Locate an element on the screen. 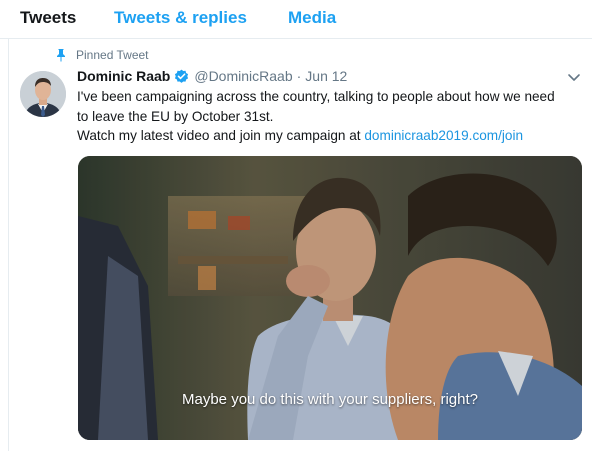 The width and height of the screenshot is (592, 451). verified-badge-icon is located at coordinates (182, 76).